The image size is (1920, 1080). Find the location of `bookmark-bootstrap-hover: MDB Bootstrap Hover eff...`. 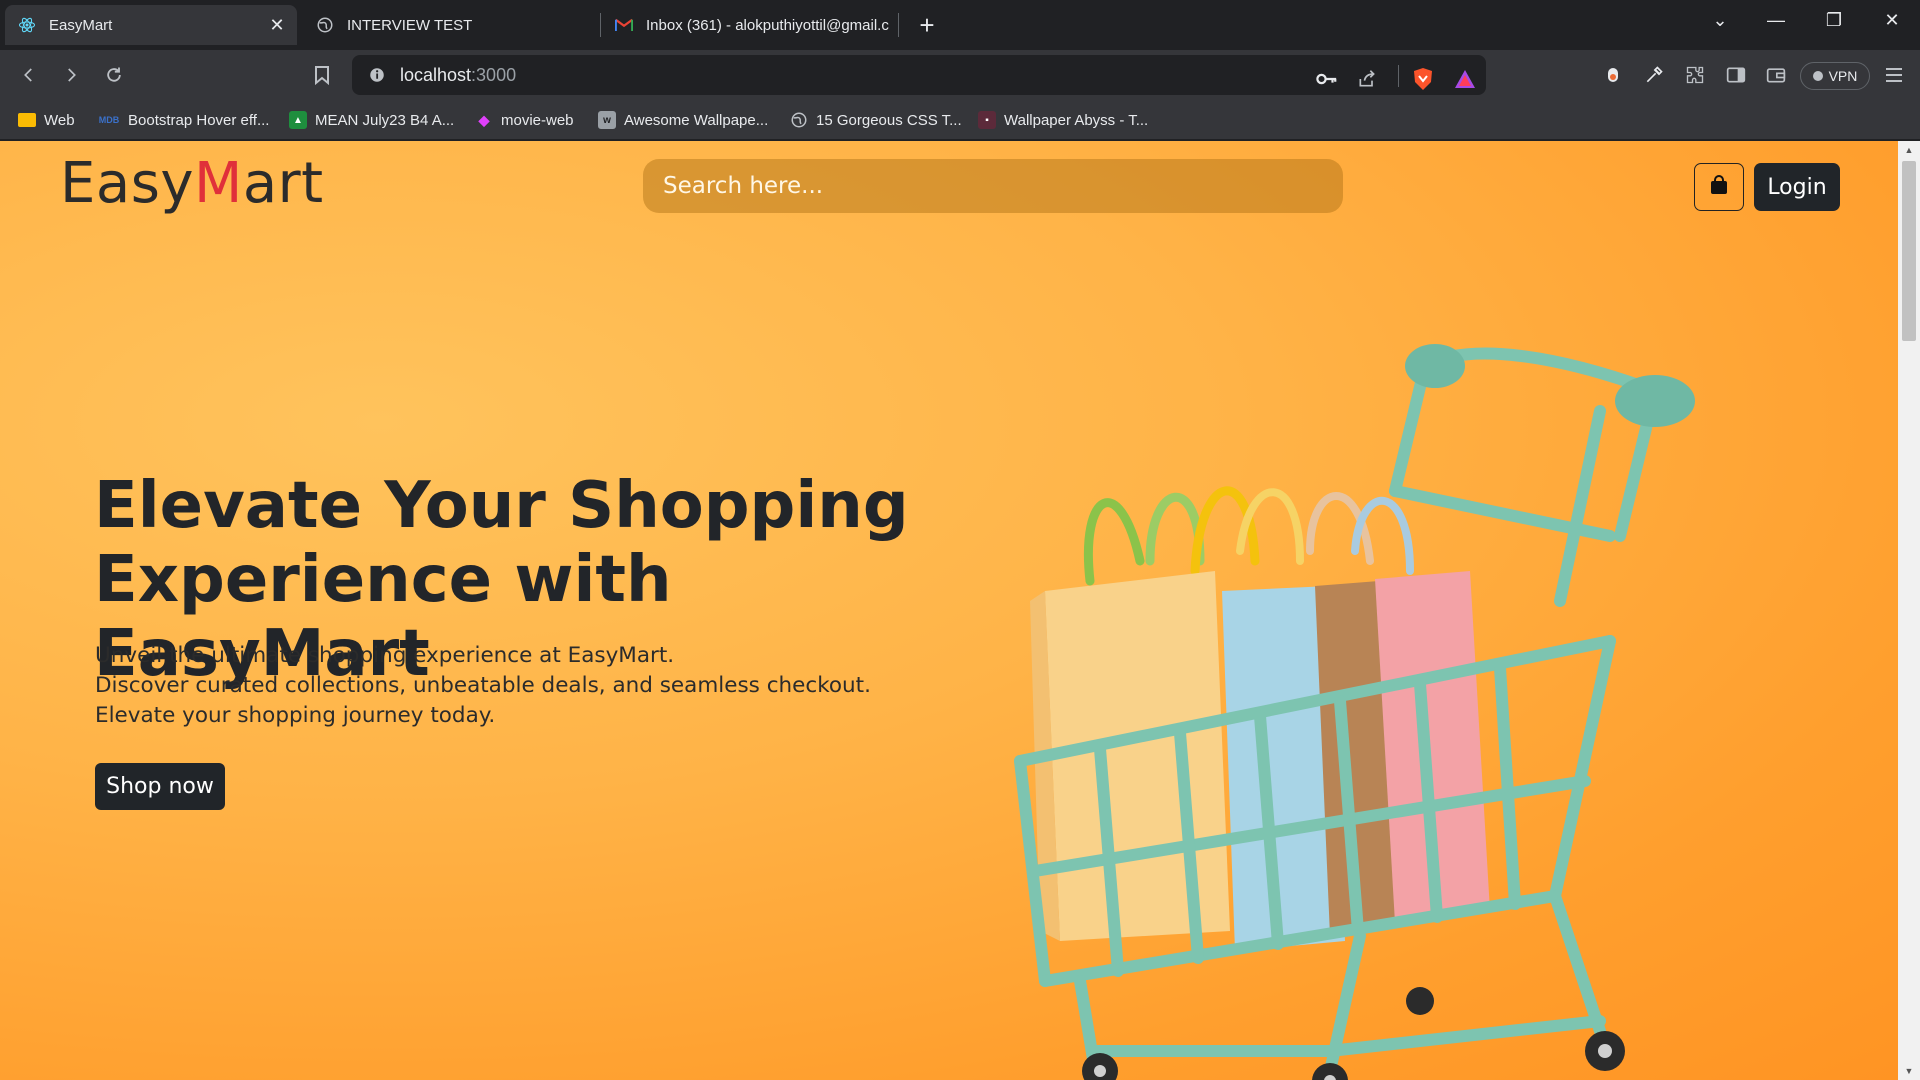

bookmark-bootstrap-hover: MDB Bootstrap Hover eff... is located at coordinates (184, 120).